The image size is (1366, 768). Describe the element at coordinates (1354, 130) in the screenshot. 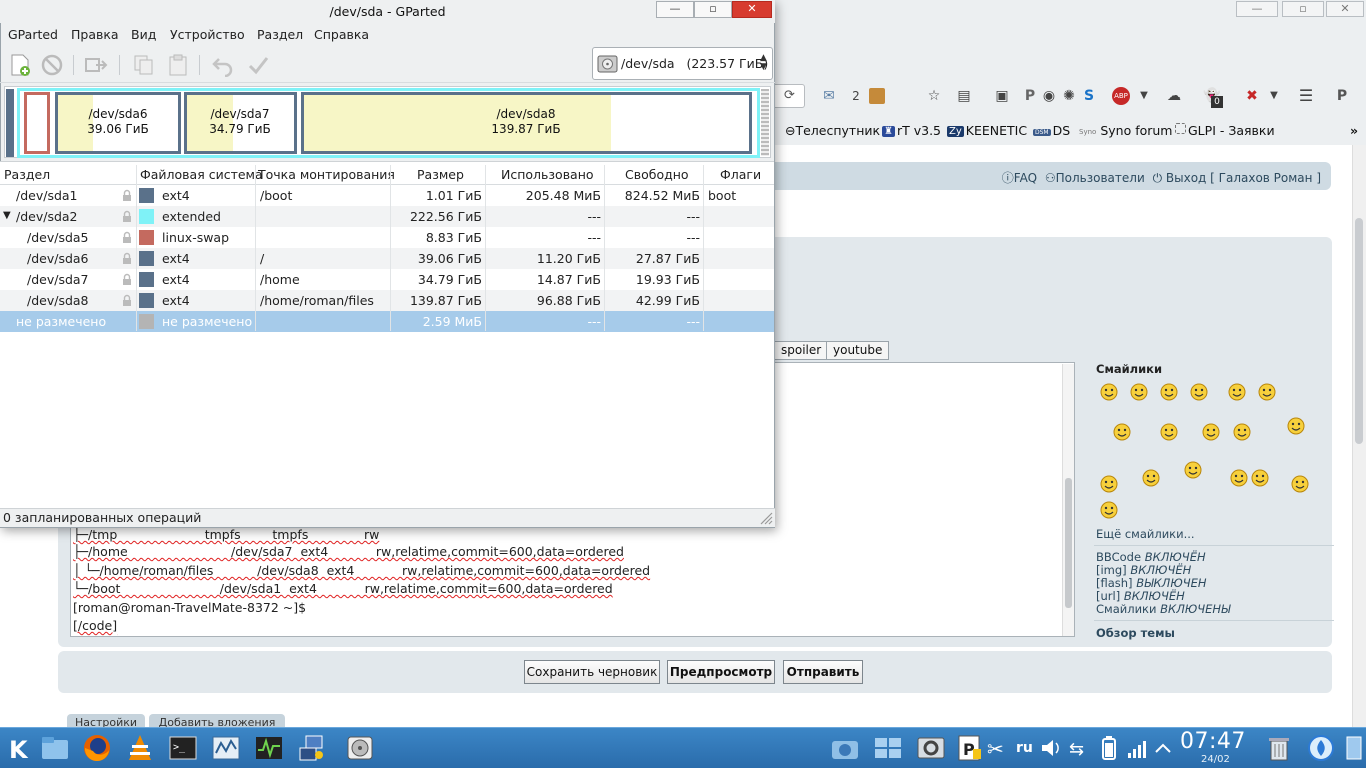

I see `chevron-right-icon: »` at that location.